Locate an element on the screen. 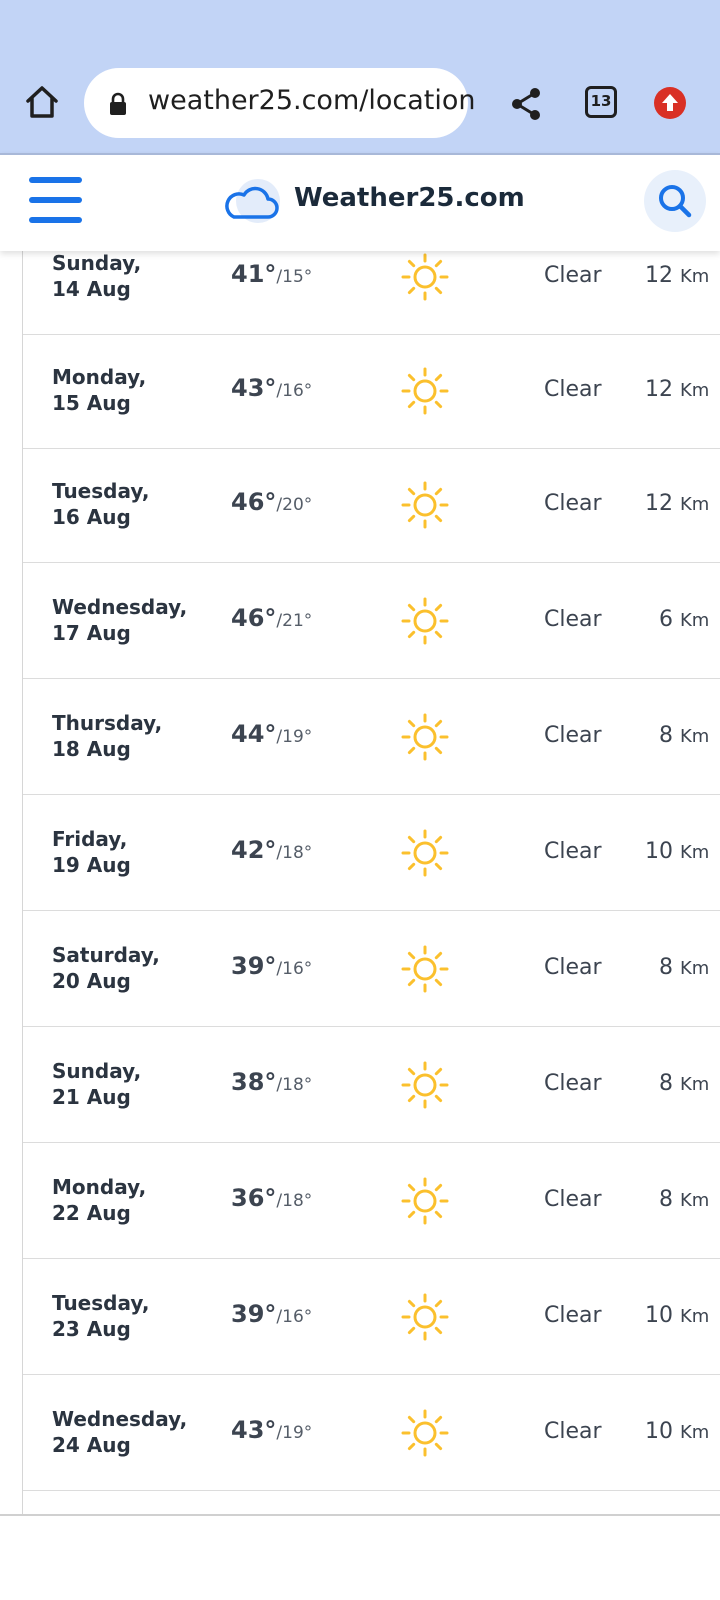 This screenshot has height=1600, width=720. temperature: 36°/18° is located at coordinates (271, 1198).